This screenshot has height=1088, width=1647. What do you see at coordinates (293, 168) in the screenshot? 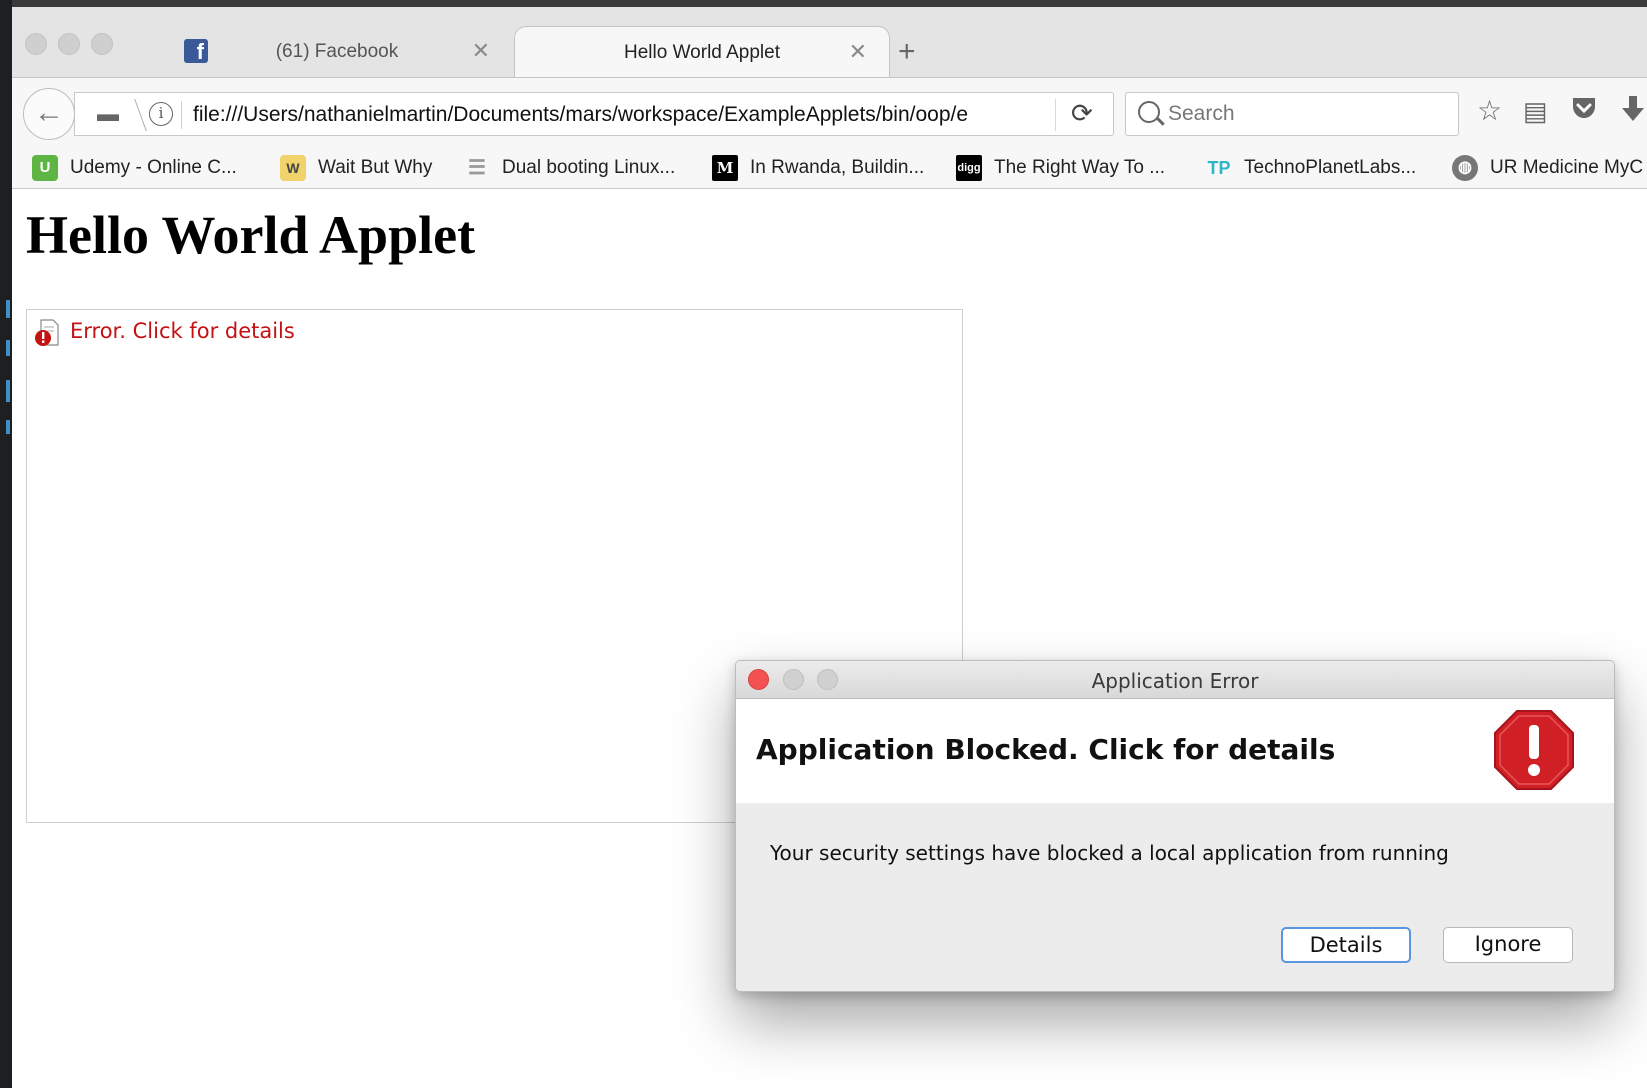
I see `waitbutwhy-icon: W` at bounding box center [293, 168].